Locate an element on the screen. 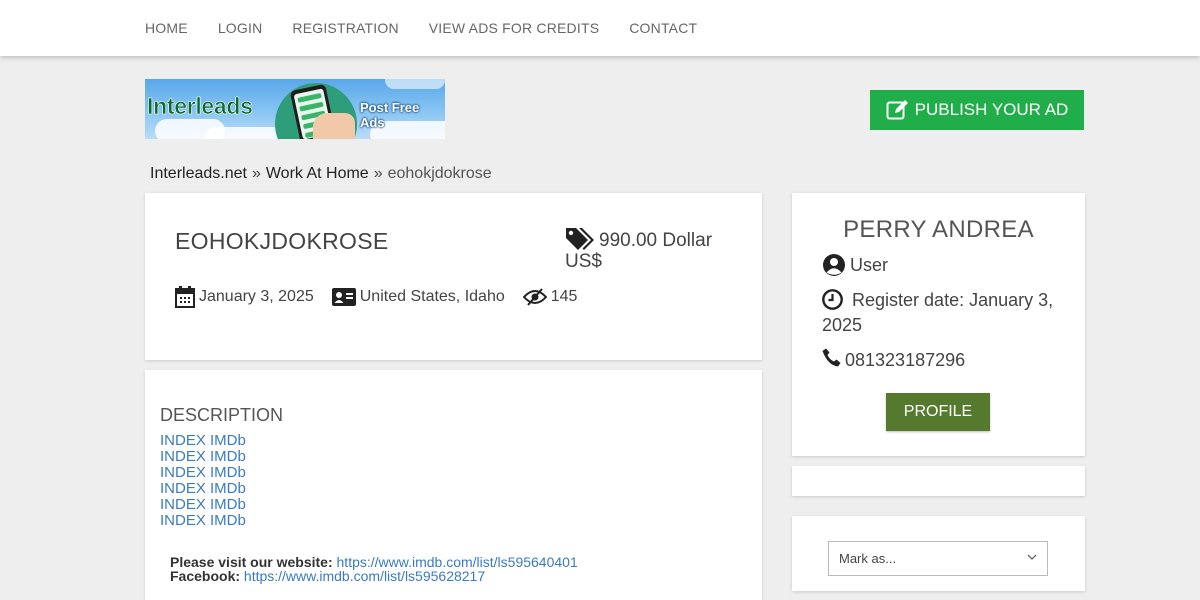 Image resolution: width=1200 pixels, height=600 pixels. facebook-label: Facebook: is located at coordinates (205, 576).